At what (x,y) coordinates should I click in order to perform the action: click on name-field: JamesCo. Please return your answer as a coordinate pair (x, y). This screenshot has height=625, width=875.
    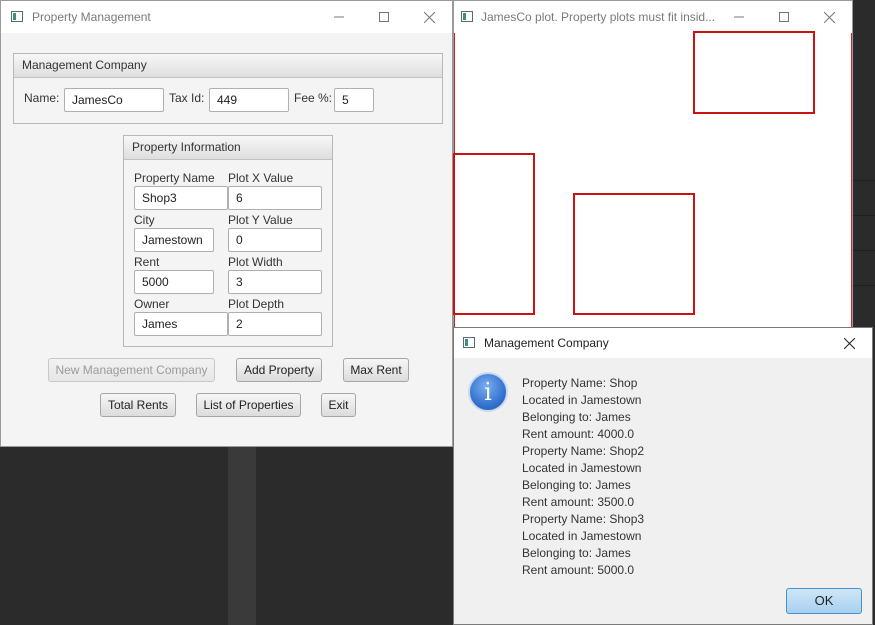
    Looking at the image, I should click on (114, 100).